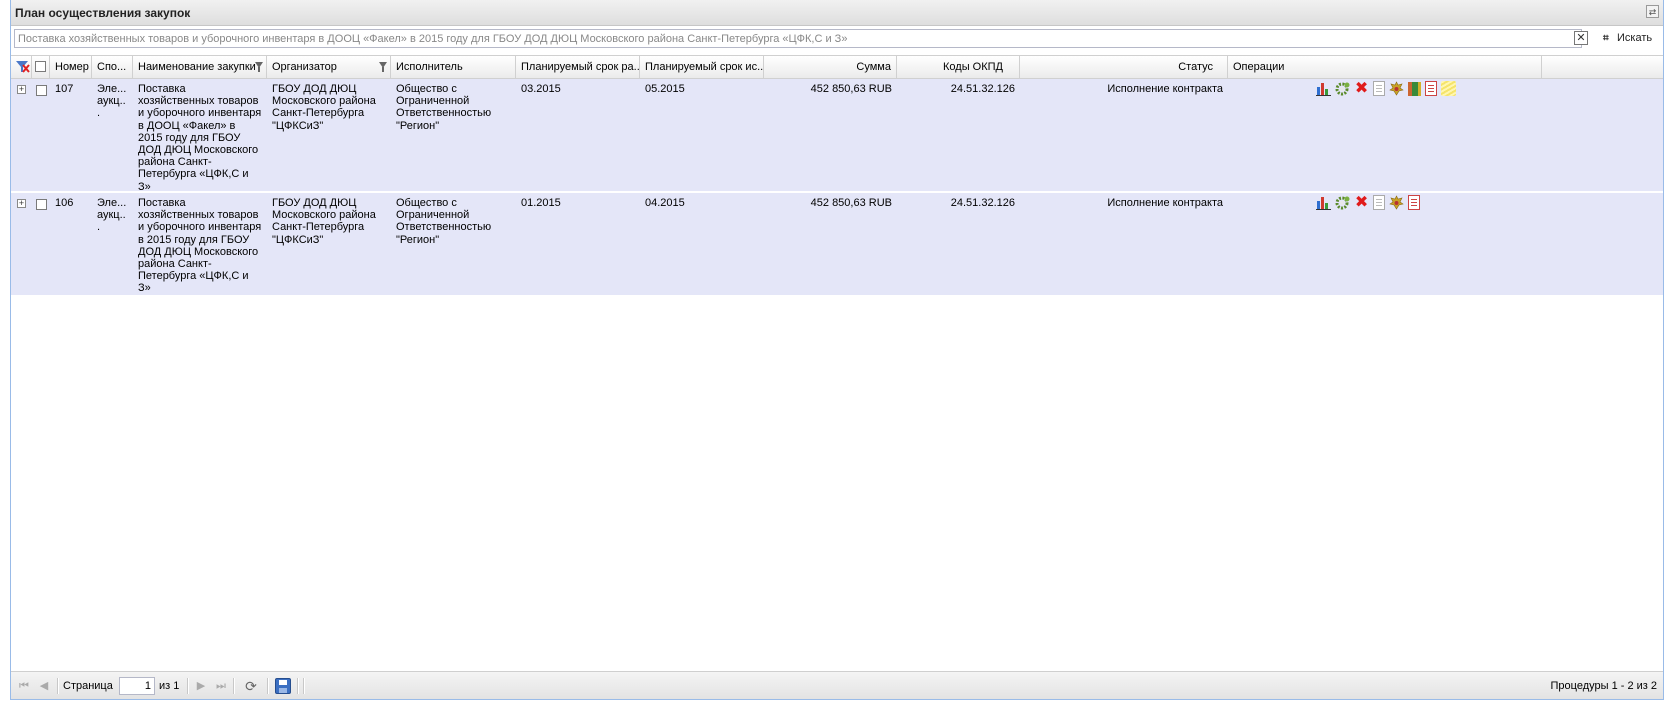 The width and height of the screenshot is (1675, 703). Describe the element at coordinates (1604, 686) in the screenshot. I see `paging-summary: Процедуры 1 - 2 из 2` at that location.